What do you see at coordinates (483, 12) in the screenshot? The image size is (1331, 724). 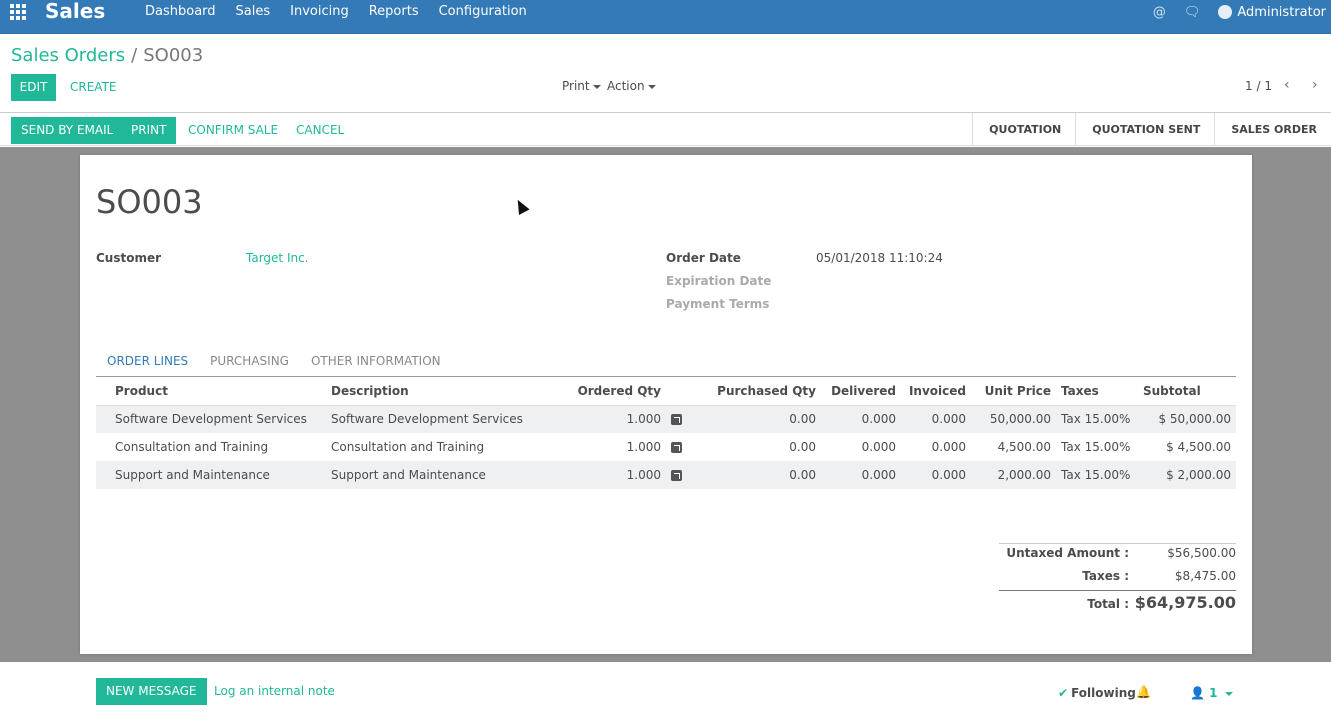 I see `menu-configuration: Configuration` at bounding box center [483, 12].